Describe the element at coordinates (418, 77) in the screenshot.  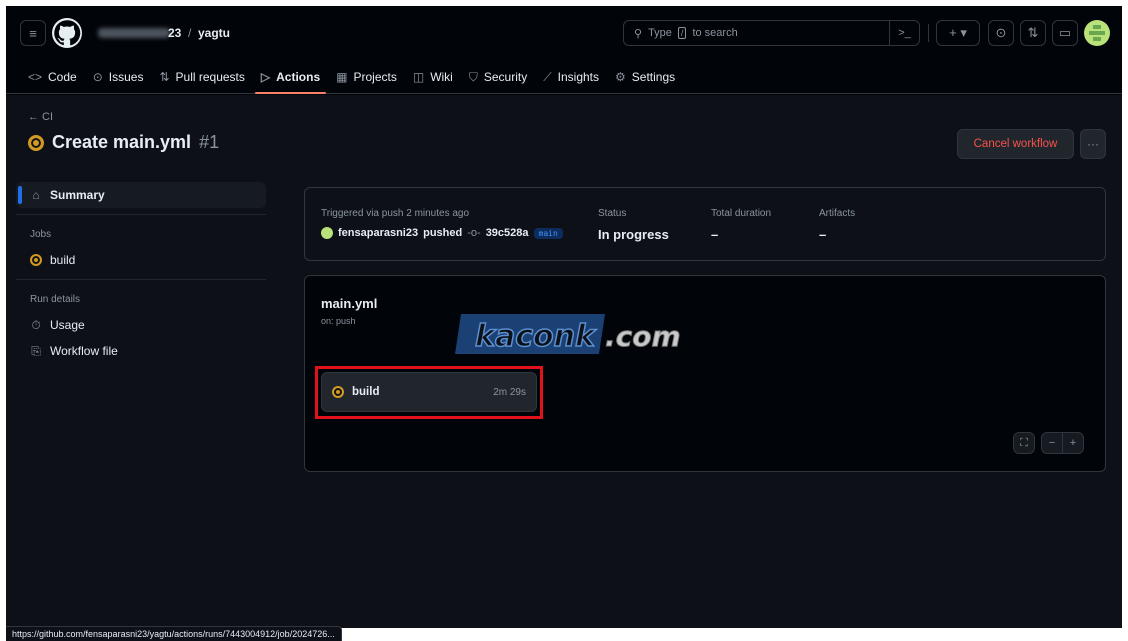
I see `book-icon: ◫` at that location.